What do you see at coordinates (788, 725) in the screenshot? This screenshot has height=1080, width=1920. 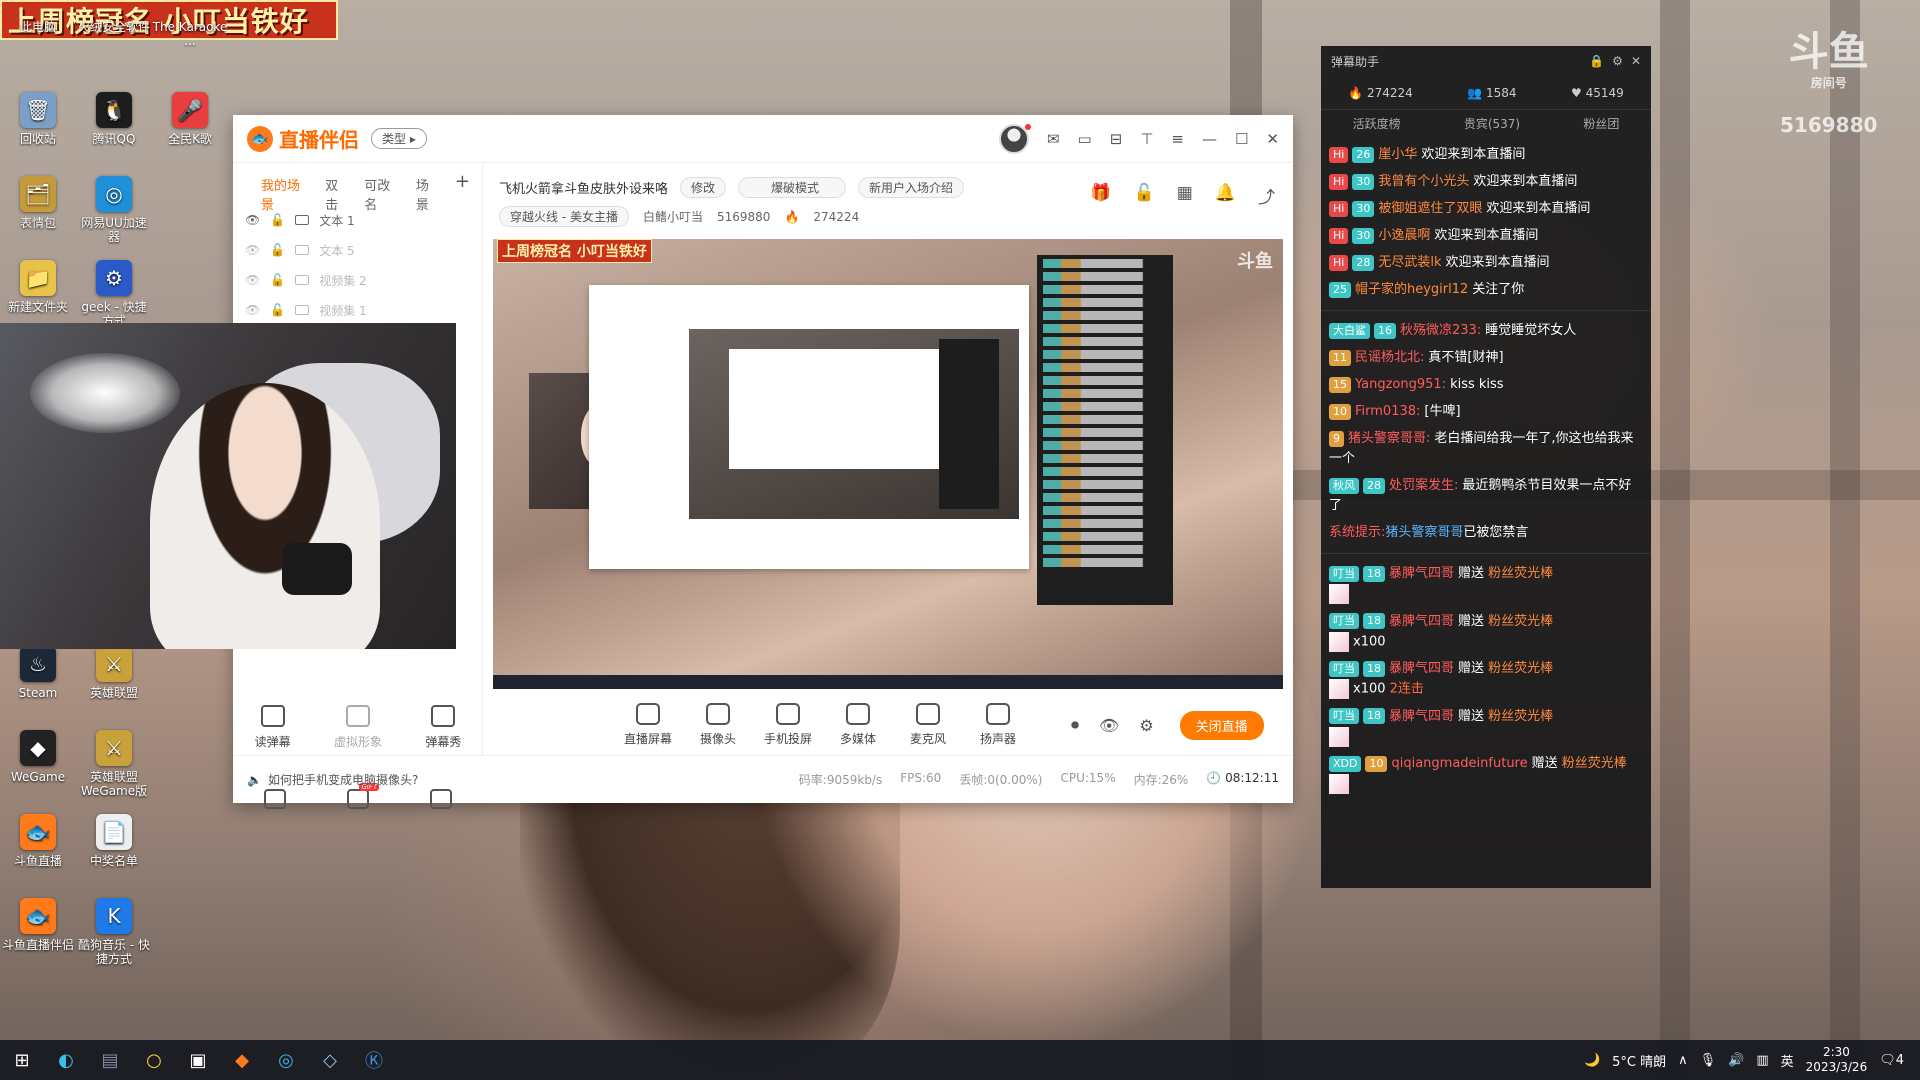 I see `control-phone-cast: 手机投屏` at bounding box center [788, 725].